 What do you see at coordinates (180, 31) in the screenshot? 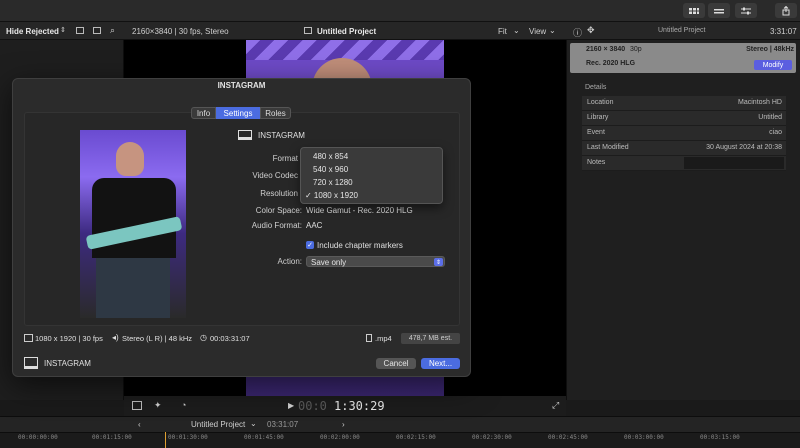
I see `viewer-format-info: 2160×3840 | 30 fps, Stereo` at bounding box center [180, 31].